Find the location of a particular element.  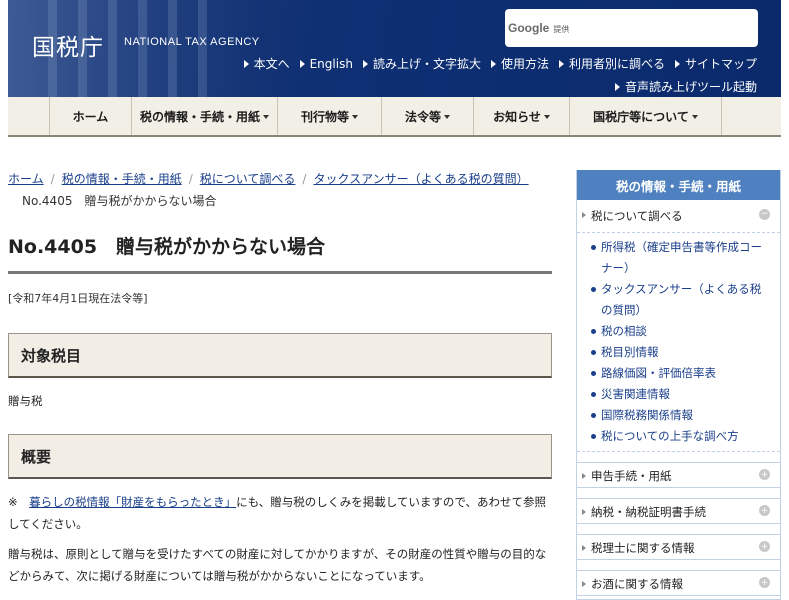

util-link-main: 本文へ is located at coordinates (266, 63).